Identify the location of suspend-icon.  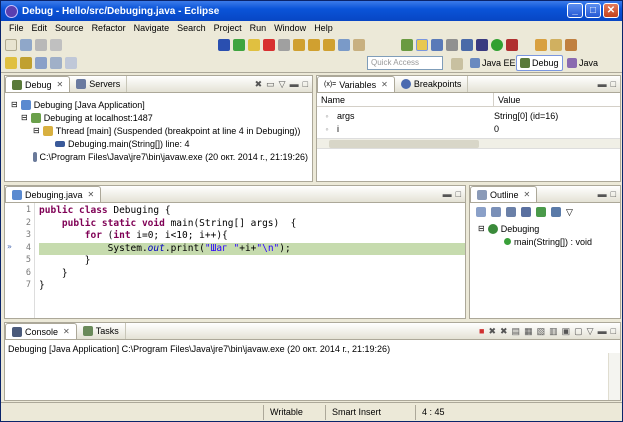
(254, 45).